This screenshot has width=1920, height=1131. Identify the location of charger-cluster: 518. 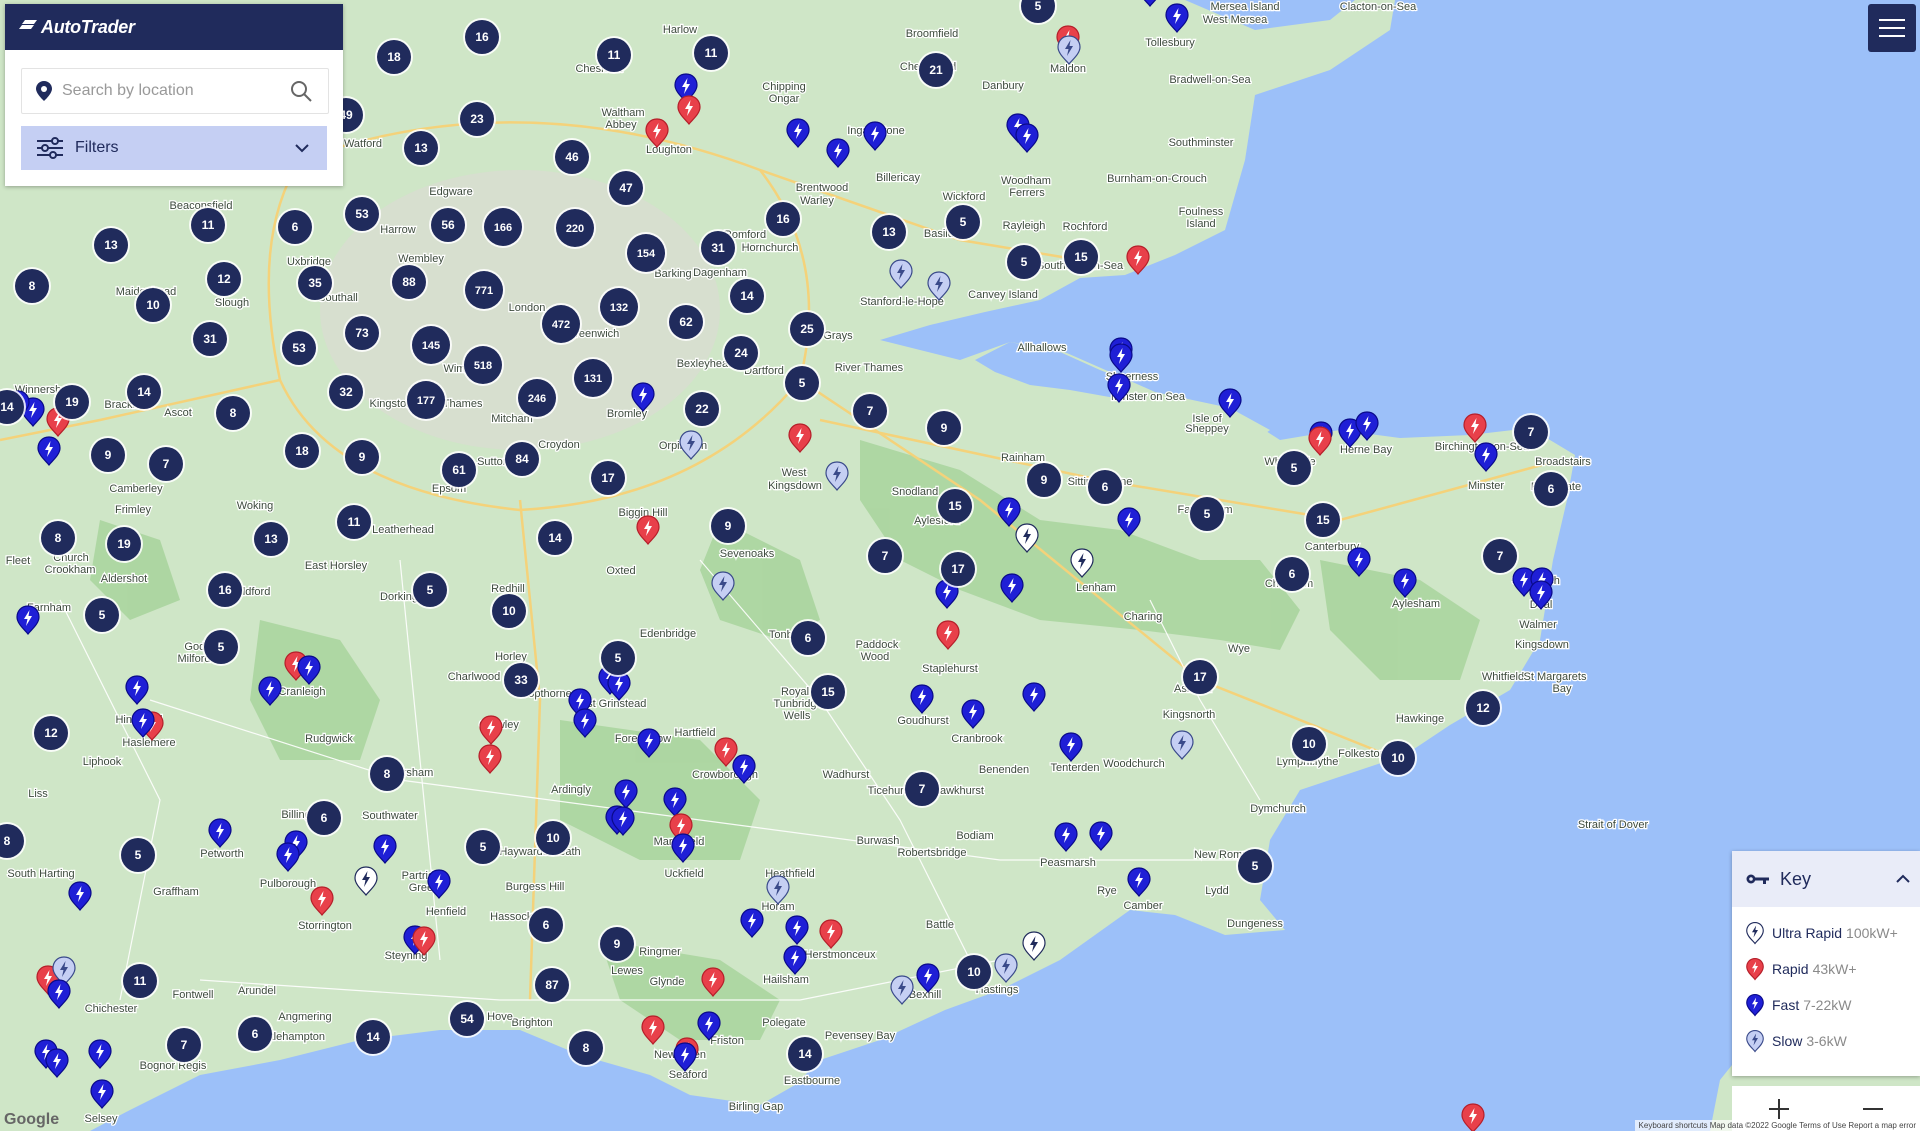
(483, 365).